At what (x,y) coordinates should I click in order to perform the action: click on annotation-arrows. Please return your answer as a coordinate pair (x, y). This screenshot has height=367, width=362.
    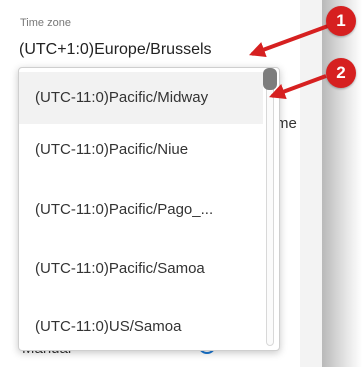
    Looking at the image, I should click on (288, 62).